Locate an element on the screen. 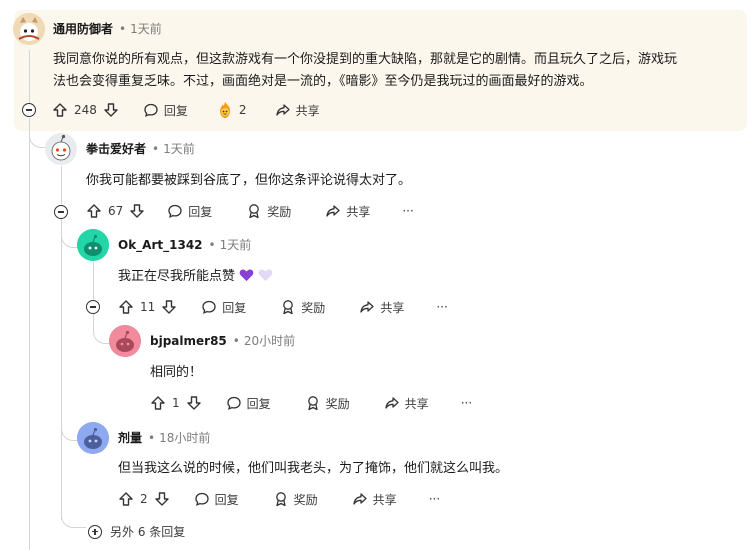  comment-actions: 1 回复 奖励 共享 ··· is located at coordinates (311, 403).